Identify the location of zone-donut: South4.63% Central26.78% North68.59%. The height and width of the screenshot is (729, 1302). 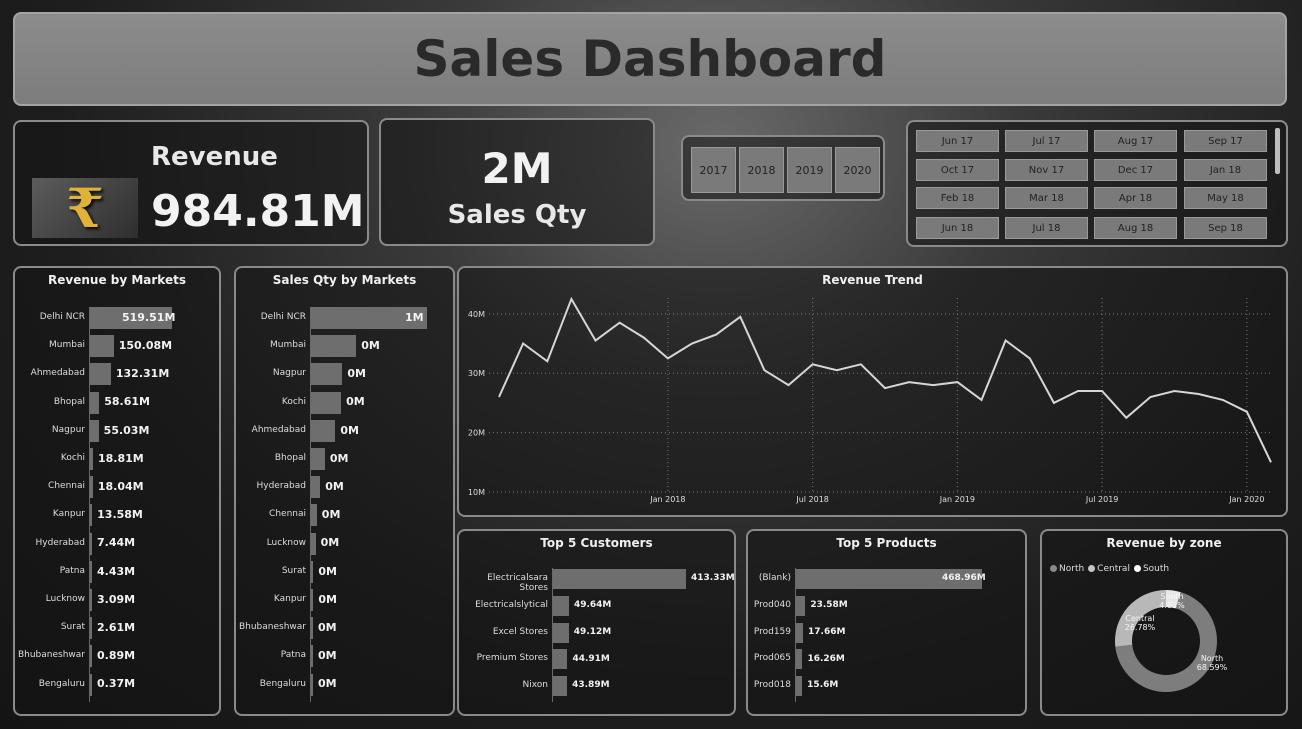
(1171, 641).